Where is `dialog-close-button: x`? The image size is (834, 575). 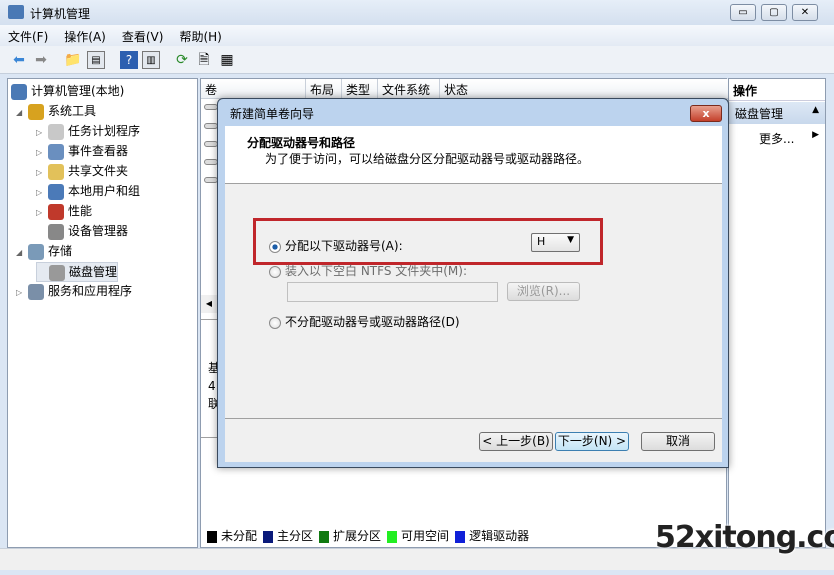 dialog-close-button: x is located at coordinates (706, 113).